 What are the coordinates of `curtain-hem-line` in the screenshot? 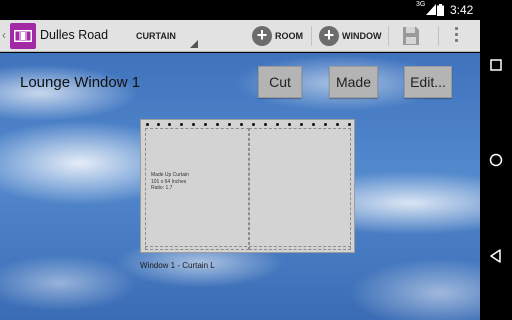 It's located at (248, 246).